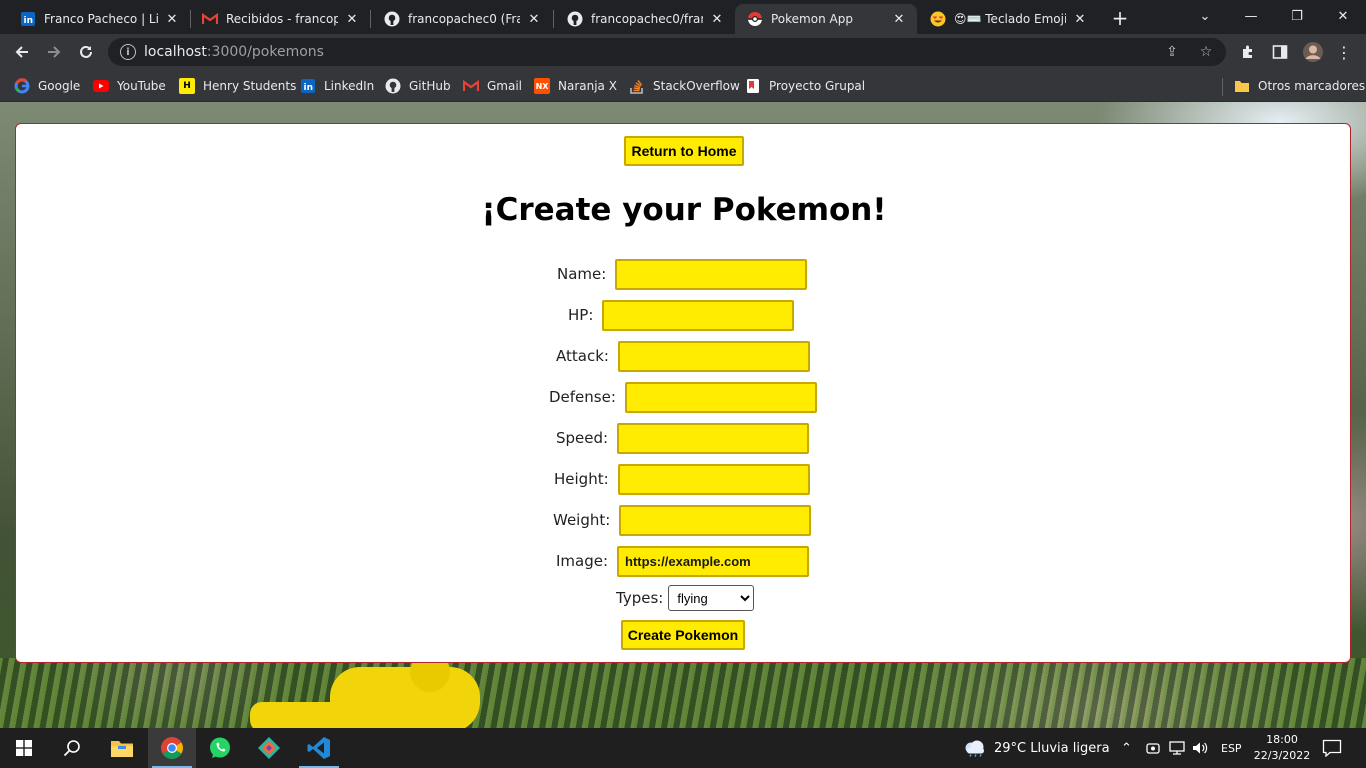 The image size is (1366, 768). Describe the element at coordinates (1177, 748) in the screenshot. I see `network-icon` at that location.